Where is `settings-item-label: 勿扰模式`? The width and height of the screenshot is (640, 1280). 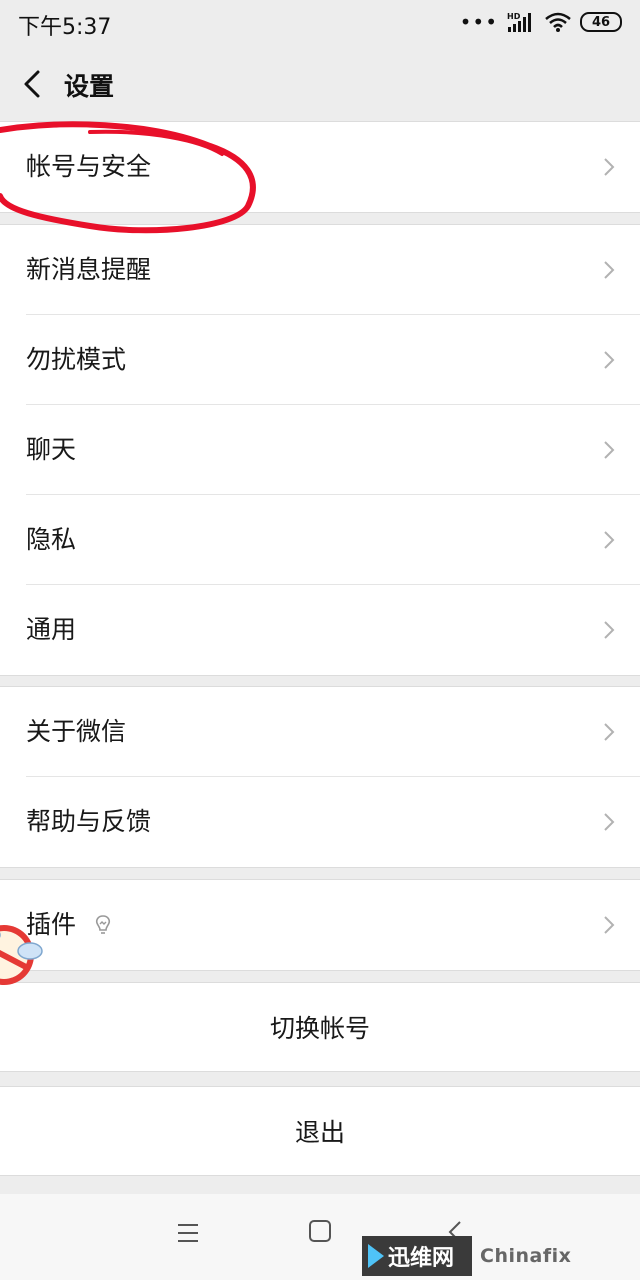 settings-item-label: 勿扰模式 is located at coordinates (76, 359).